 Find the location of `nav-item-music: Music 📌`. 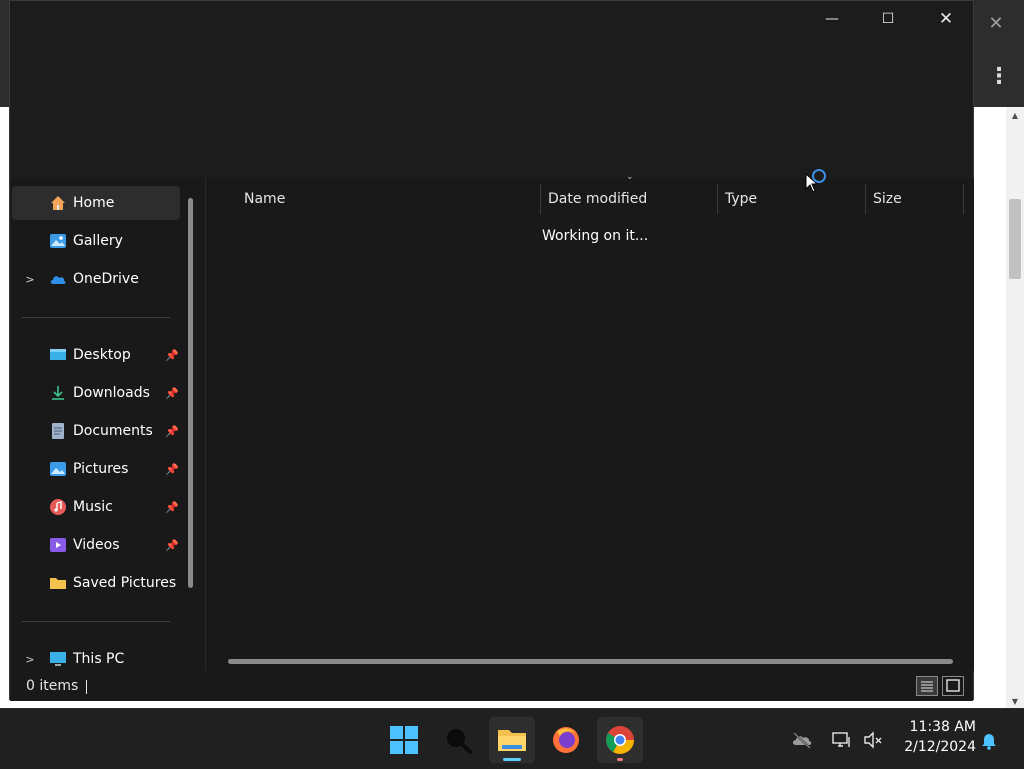

nav-item-music: Music 📌 is located at coordinates (96, 507).